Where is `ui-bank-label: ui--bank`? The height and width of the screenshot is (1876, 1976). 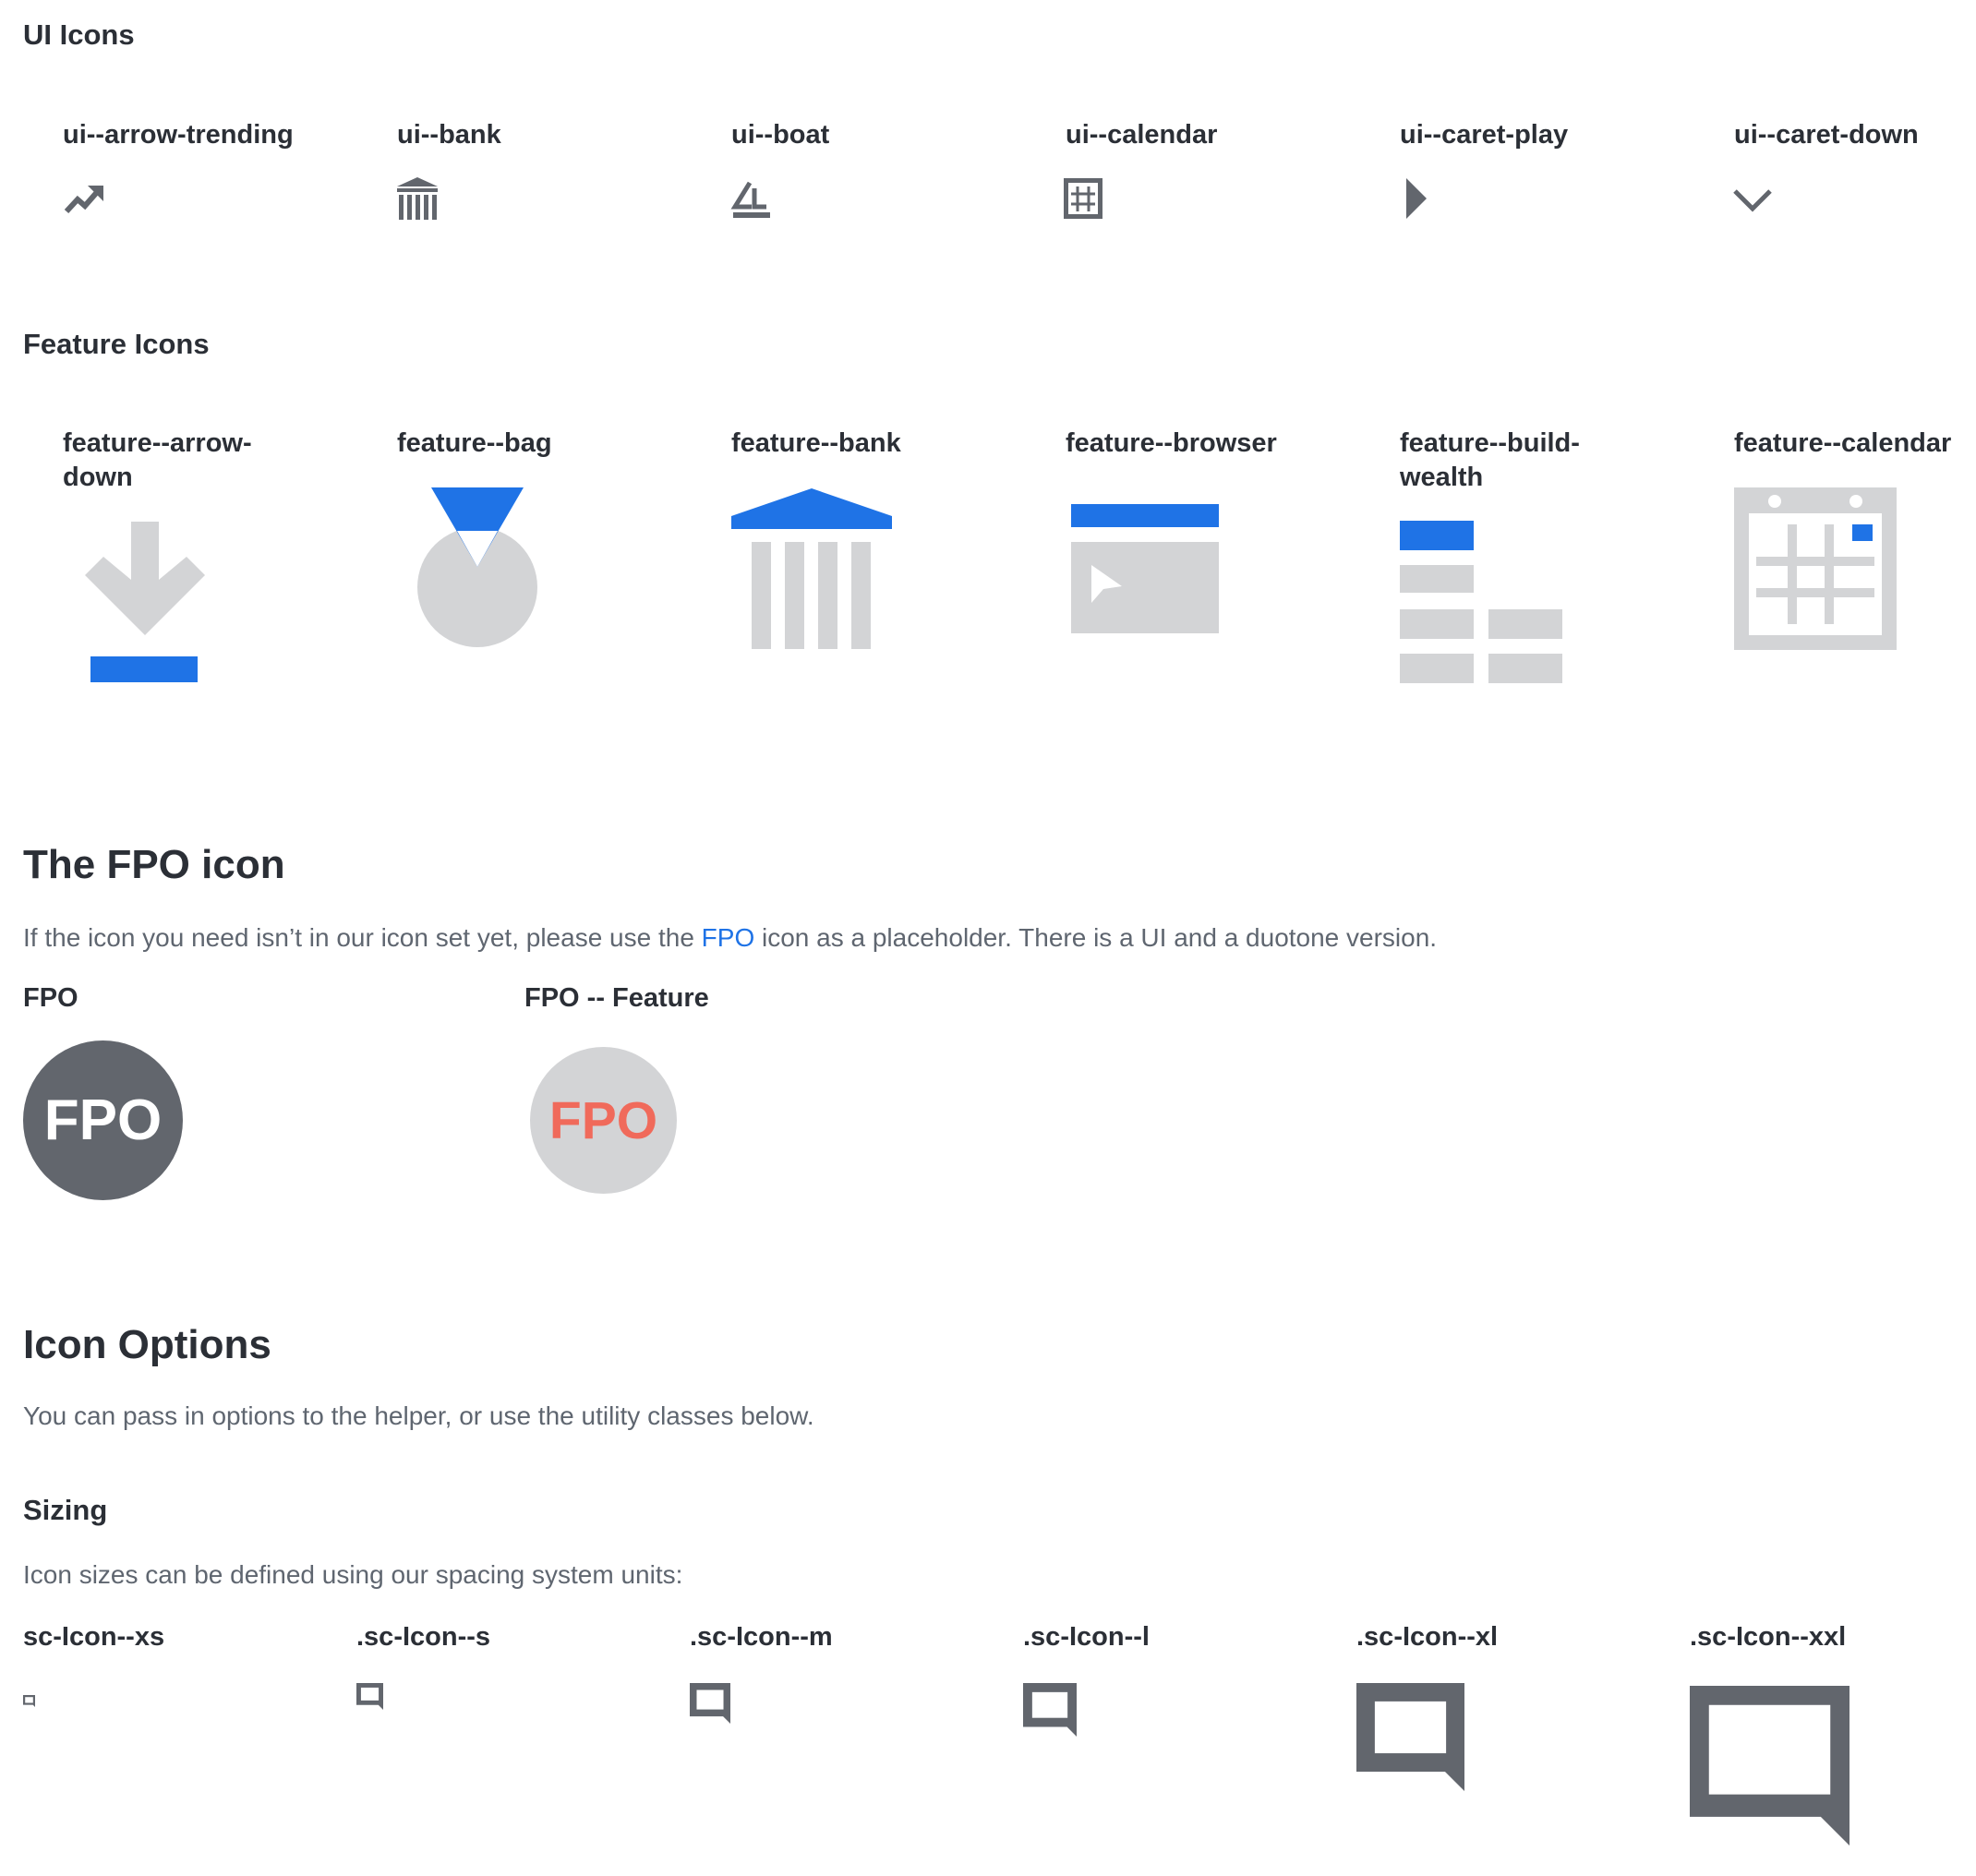 ui-bank-label: ui--bank is located at coordinates (449, 135).